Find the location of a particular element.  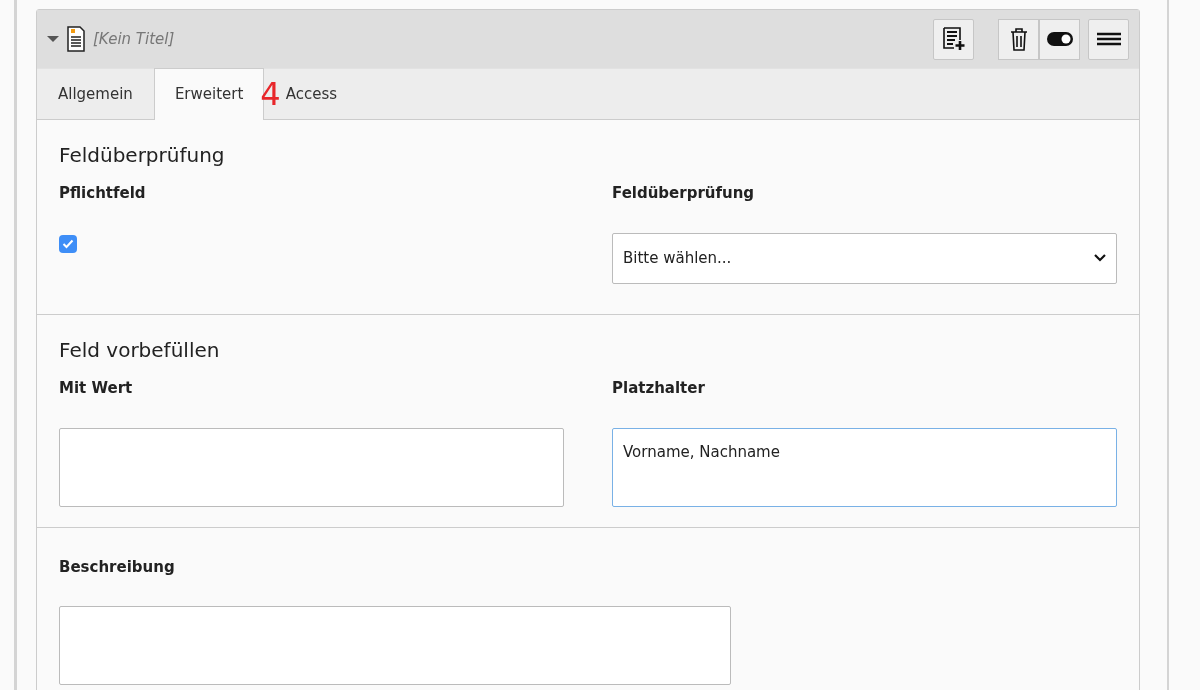

field-label: Pflichtfeld is located at coordinates (103, 193).